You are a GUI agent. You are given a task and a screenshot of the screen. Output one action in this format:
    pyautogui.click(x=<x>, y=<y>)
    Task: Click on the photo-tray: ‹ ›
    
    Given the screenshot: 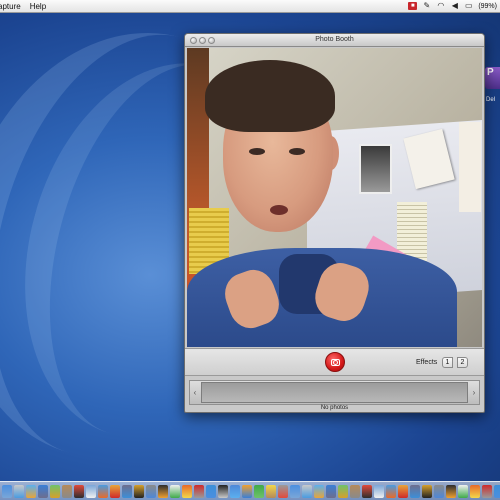 What is the action you would take?
    pyautogui.click(x=334, y=392)
    